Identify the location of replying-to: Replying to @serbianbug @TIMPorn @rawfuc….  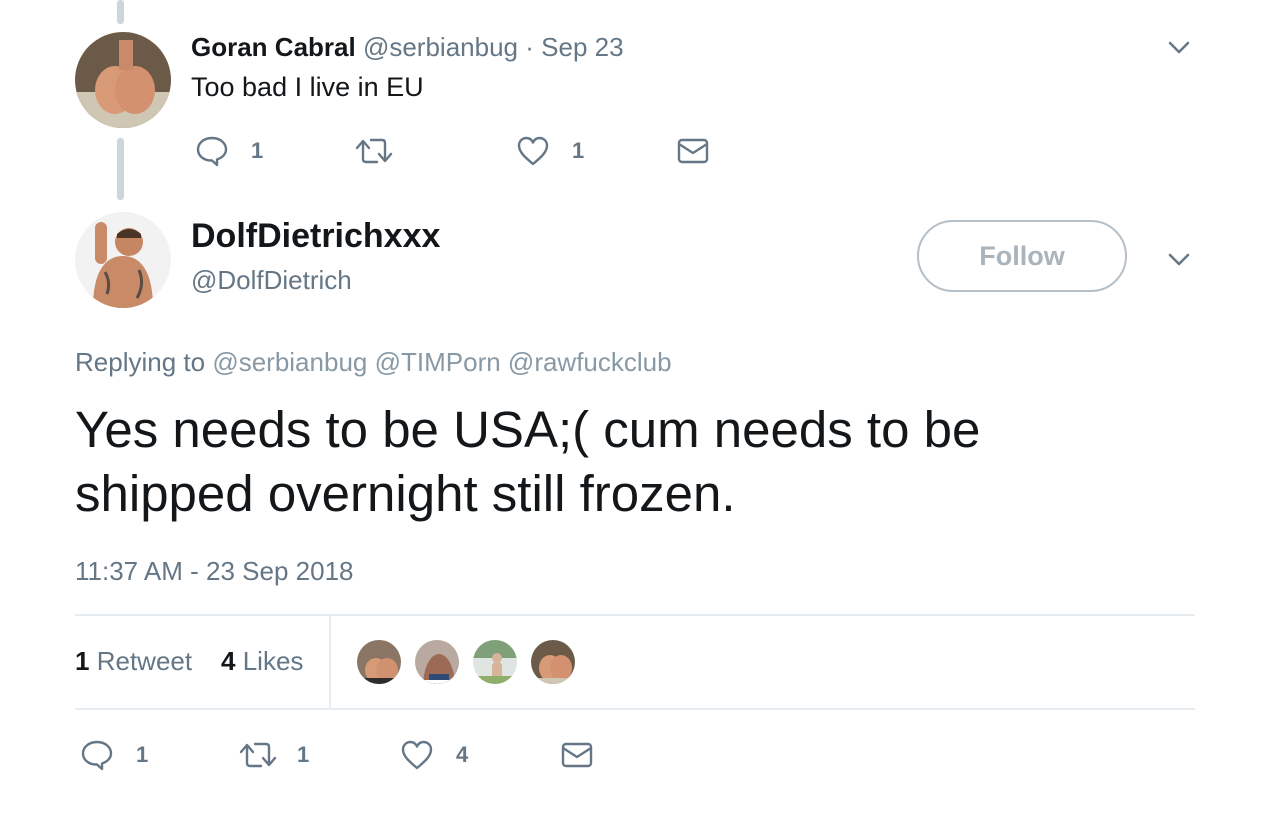
(373, 362).